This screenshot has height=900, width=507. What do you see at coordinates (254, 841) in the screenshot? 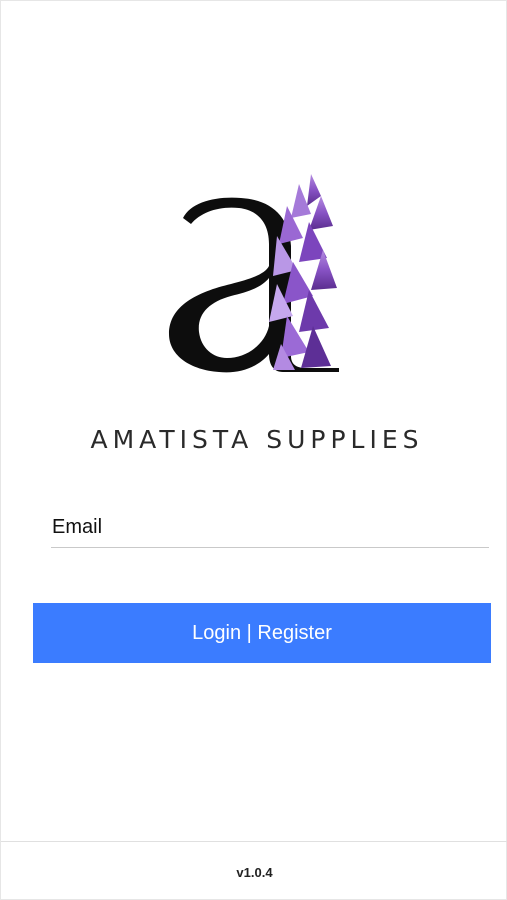
I see `footer-divider` at bounding box center [254, 841].